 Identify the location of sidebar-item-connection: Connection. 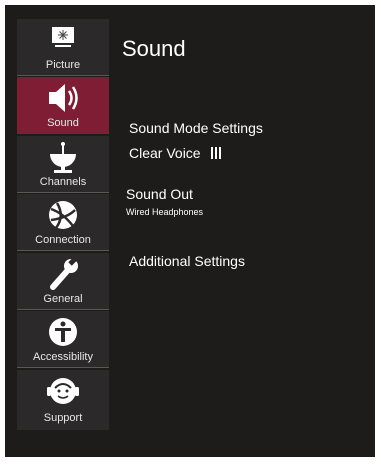
(63, 222).